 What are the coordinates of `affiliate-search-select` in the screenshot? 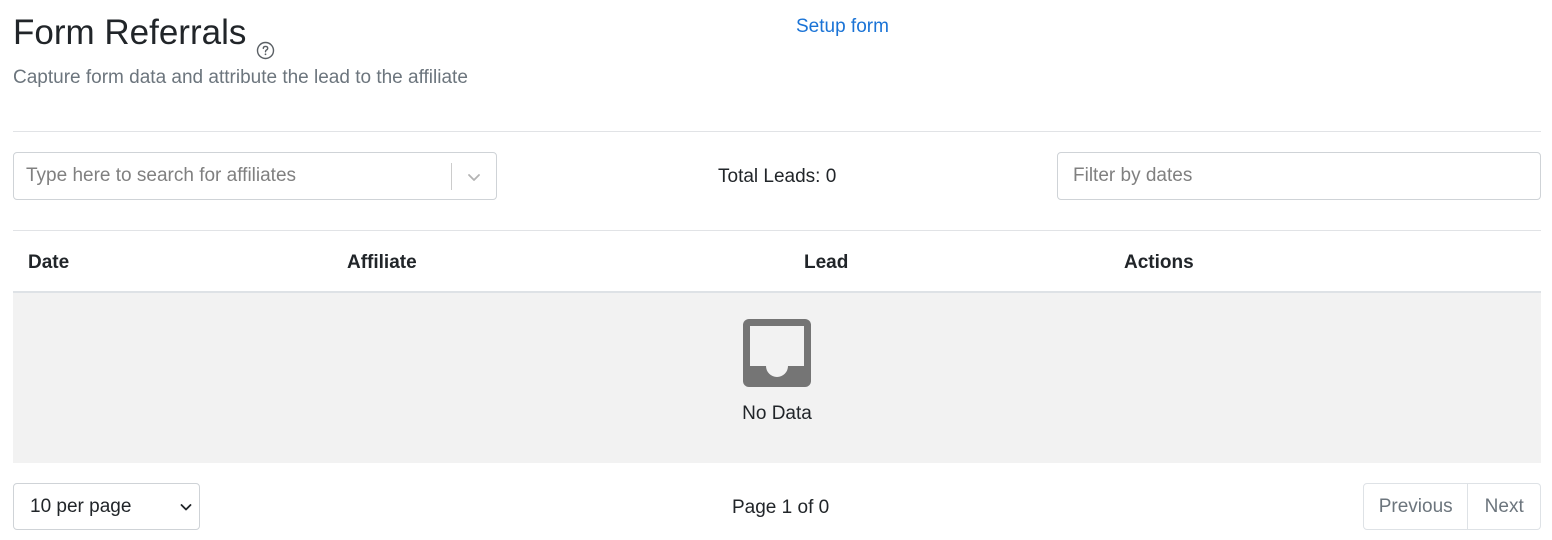 It's located at (255, 176).